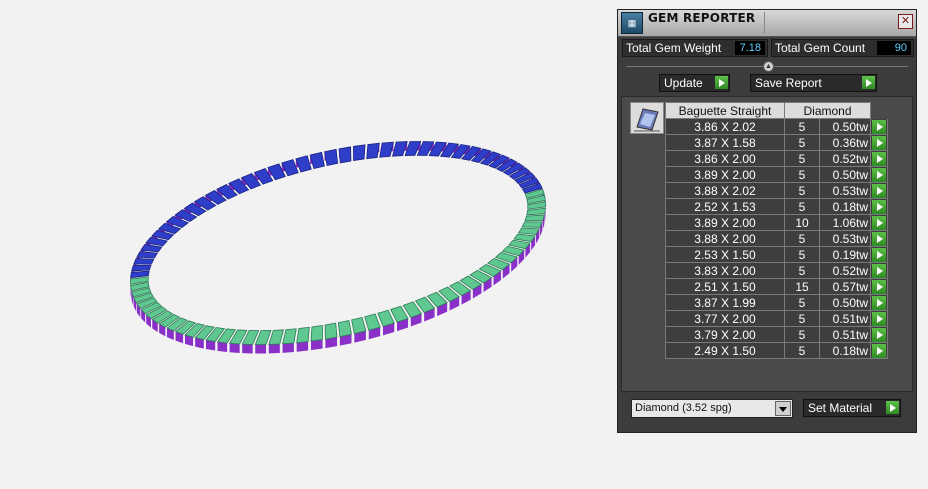 This screenshot has height=489, width=928. Describe the element at coordinates (845, 207) in the screenshot. I see `gem-weight-cell: 0.18tw` at that location.